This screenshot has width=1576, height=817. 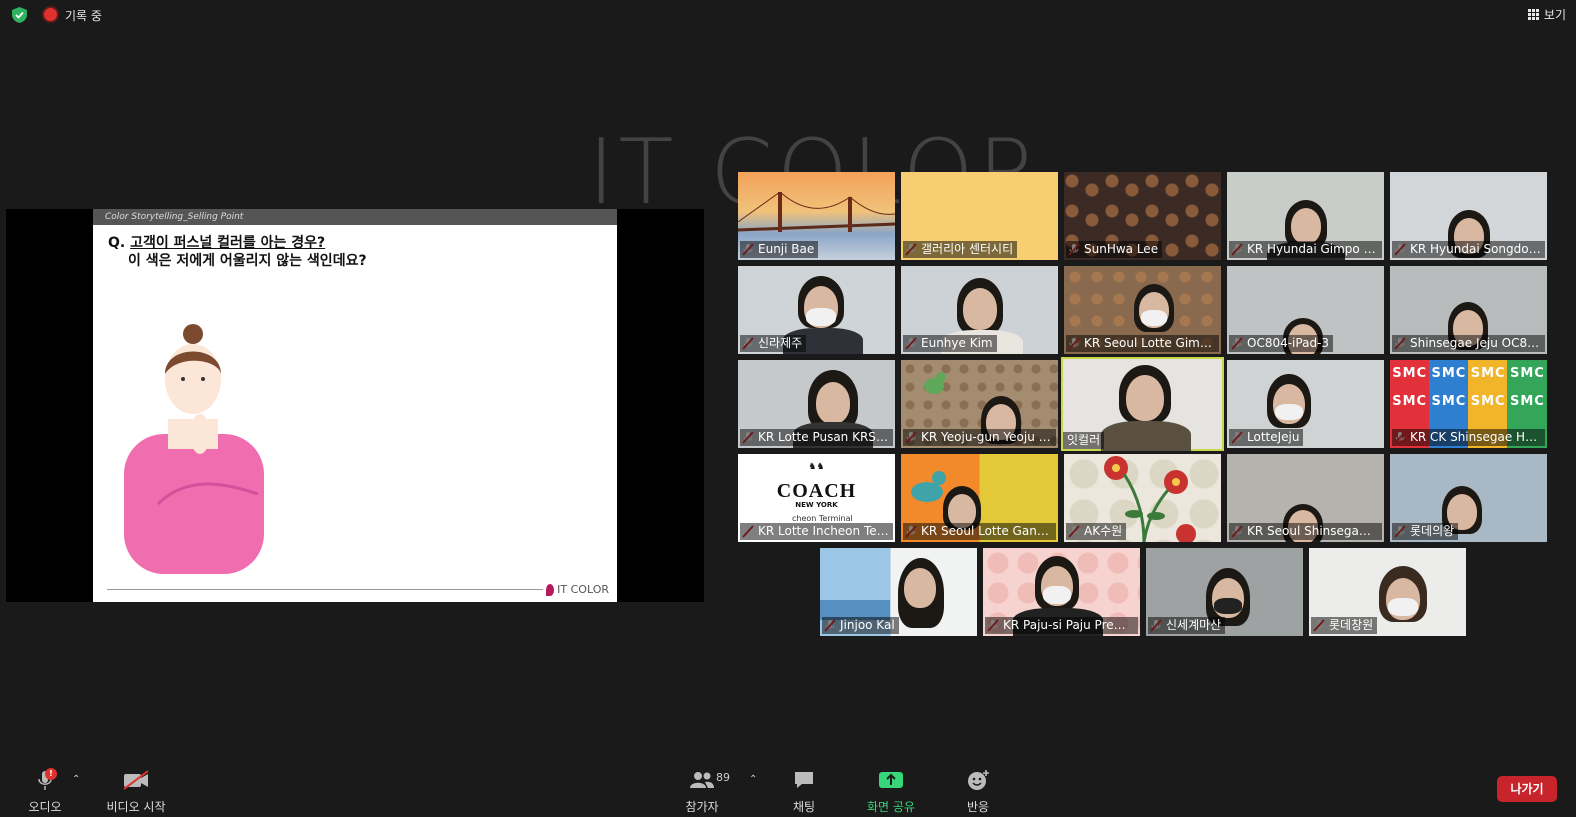 I want to click on audio-label: 오디오, so click(x=45, y=807).